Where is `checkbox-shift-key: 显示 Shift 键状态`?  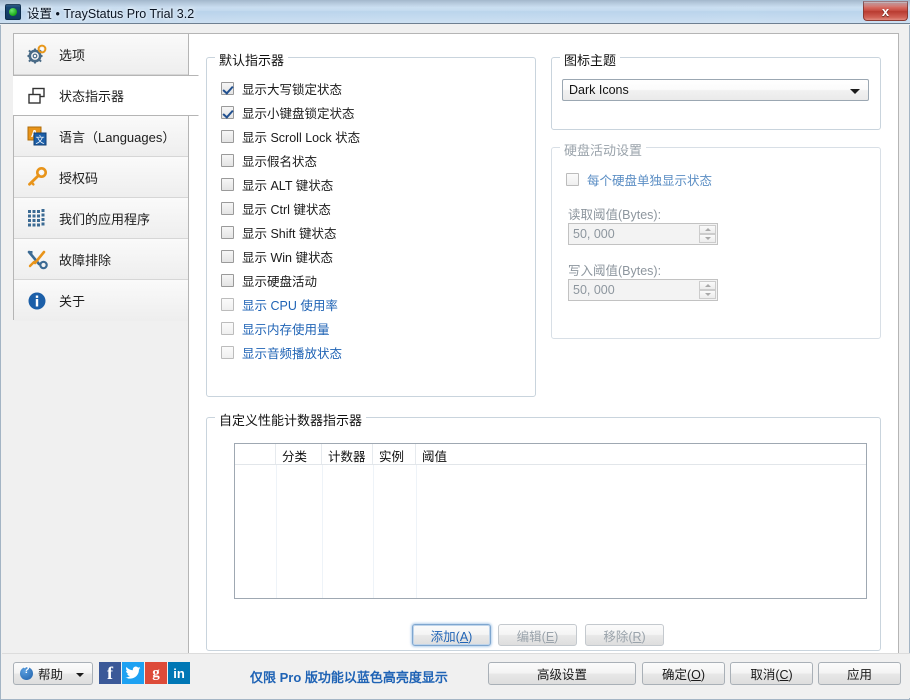
checkbox-shift-key: 显示 Shift 键状态 is located at coordinates (278, 232).